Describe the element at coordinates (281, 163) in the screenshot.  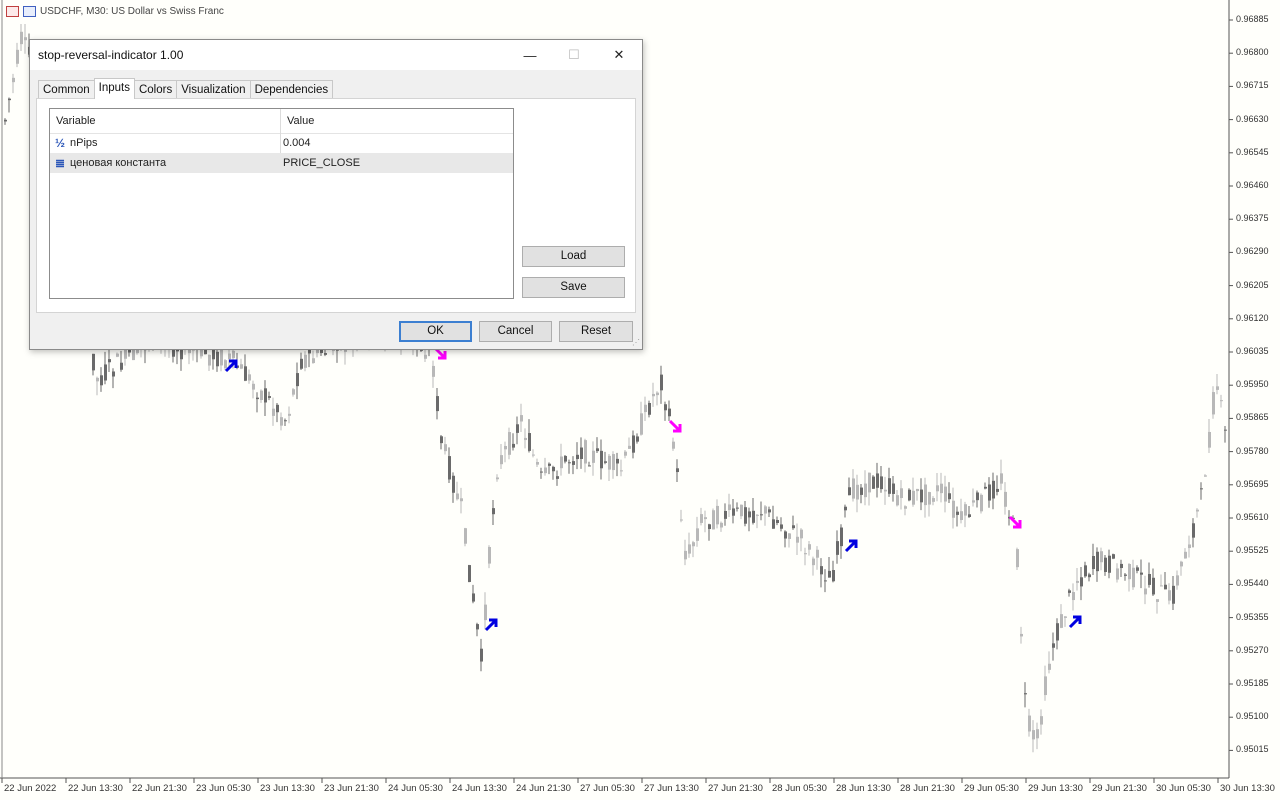
I see `grid-row-price-constant: ≣ ценовая константа PRICE_CLOSE` at that location.